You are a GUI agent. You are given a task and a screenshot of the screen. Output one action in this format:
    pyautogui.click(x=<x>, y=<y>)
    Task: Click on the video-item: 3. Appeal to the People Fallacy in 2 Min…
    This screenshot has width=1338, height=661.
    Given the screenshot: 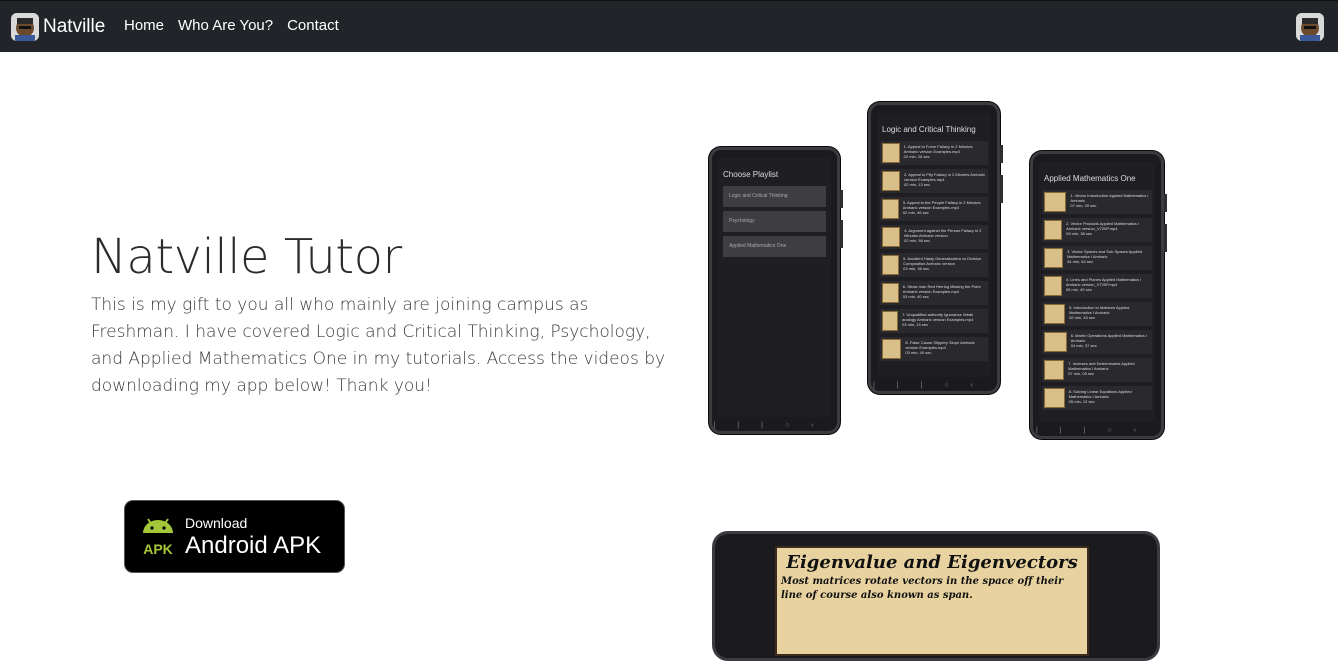 What is the action you would take?
    pyautogui.click(x=934, y=209)
    